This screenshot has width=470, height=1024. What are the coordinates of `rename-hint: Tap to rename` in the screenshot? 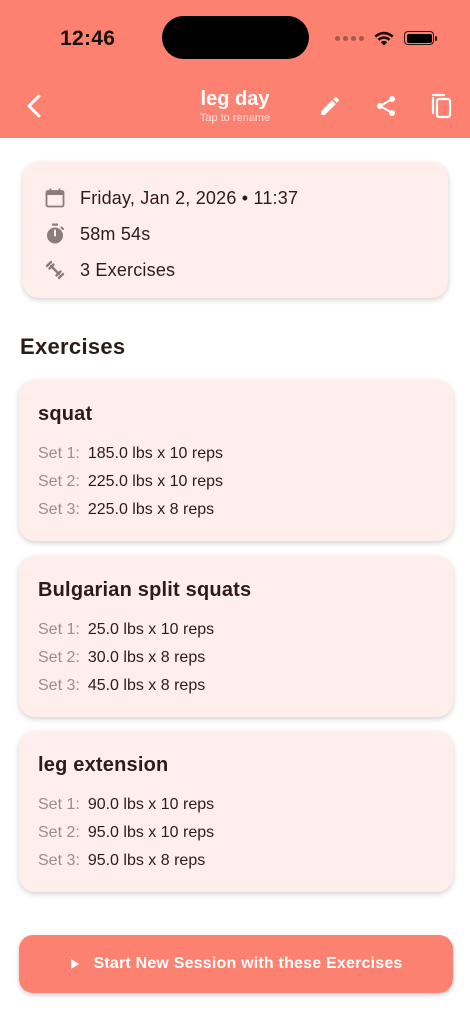 It's located at (235, 118).